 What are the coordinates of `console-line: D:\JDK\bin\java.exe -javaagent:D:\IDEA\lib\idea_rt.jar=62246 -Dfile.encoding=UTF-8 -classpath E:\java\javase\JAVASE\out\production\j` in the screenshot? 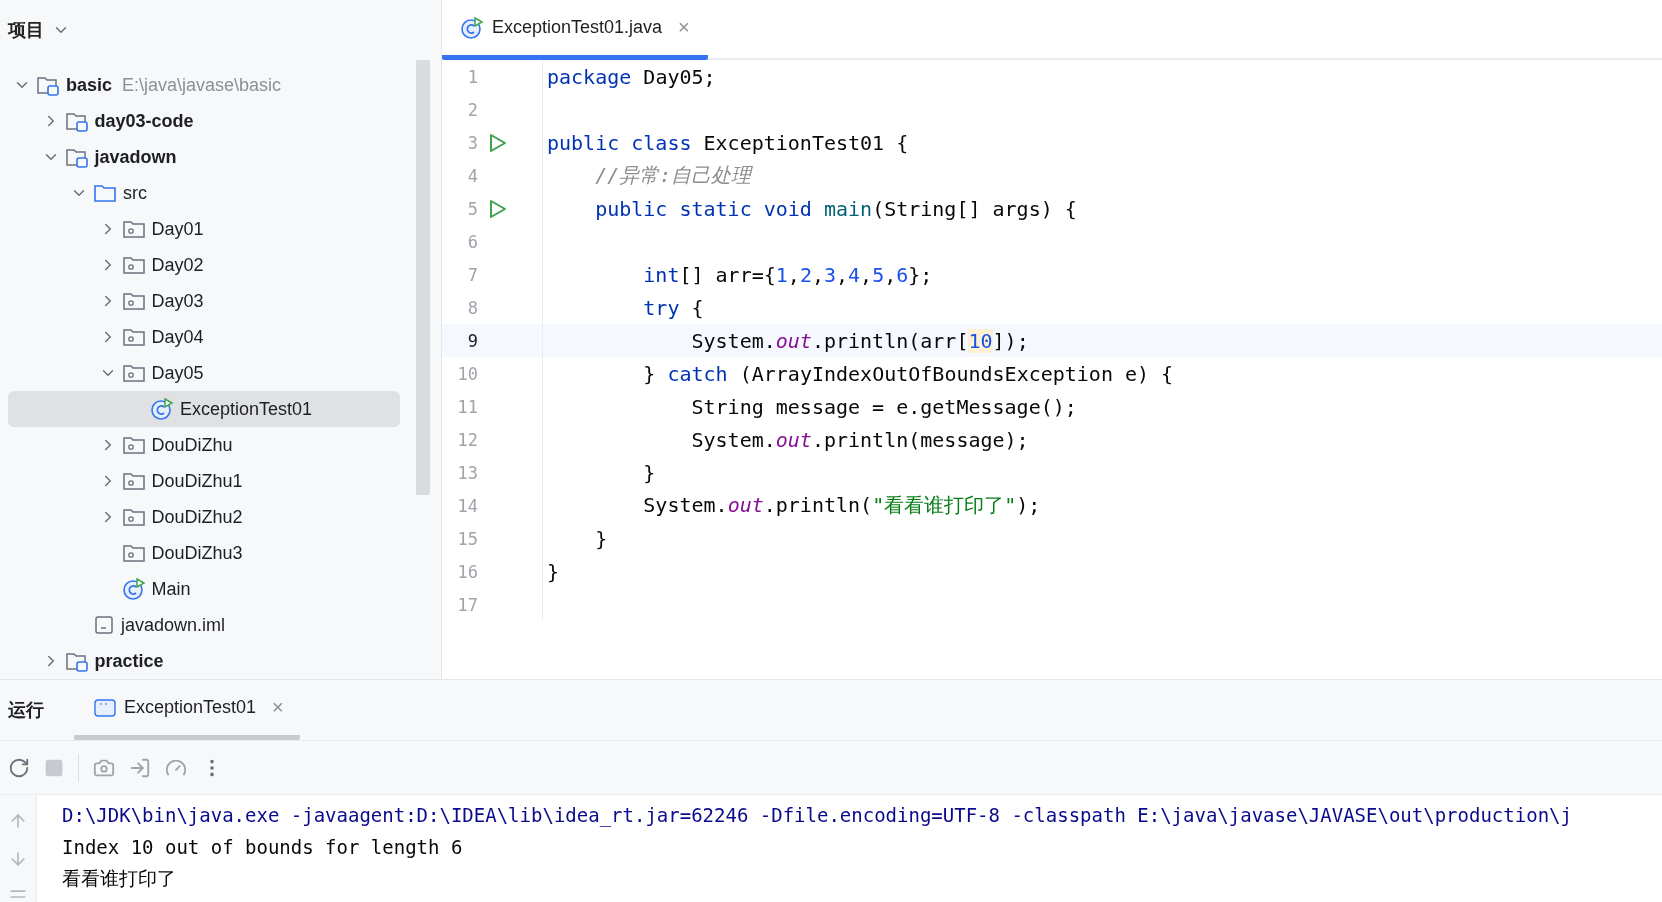 It's located at (817, 816).